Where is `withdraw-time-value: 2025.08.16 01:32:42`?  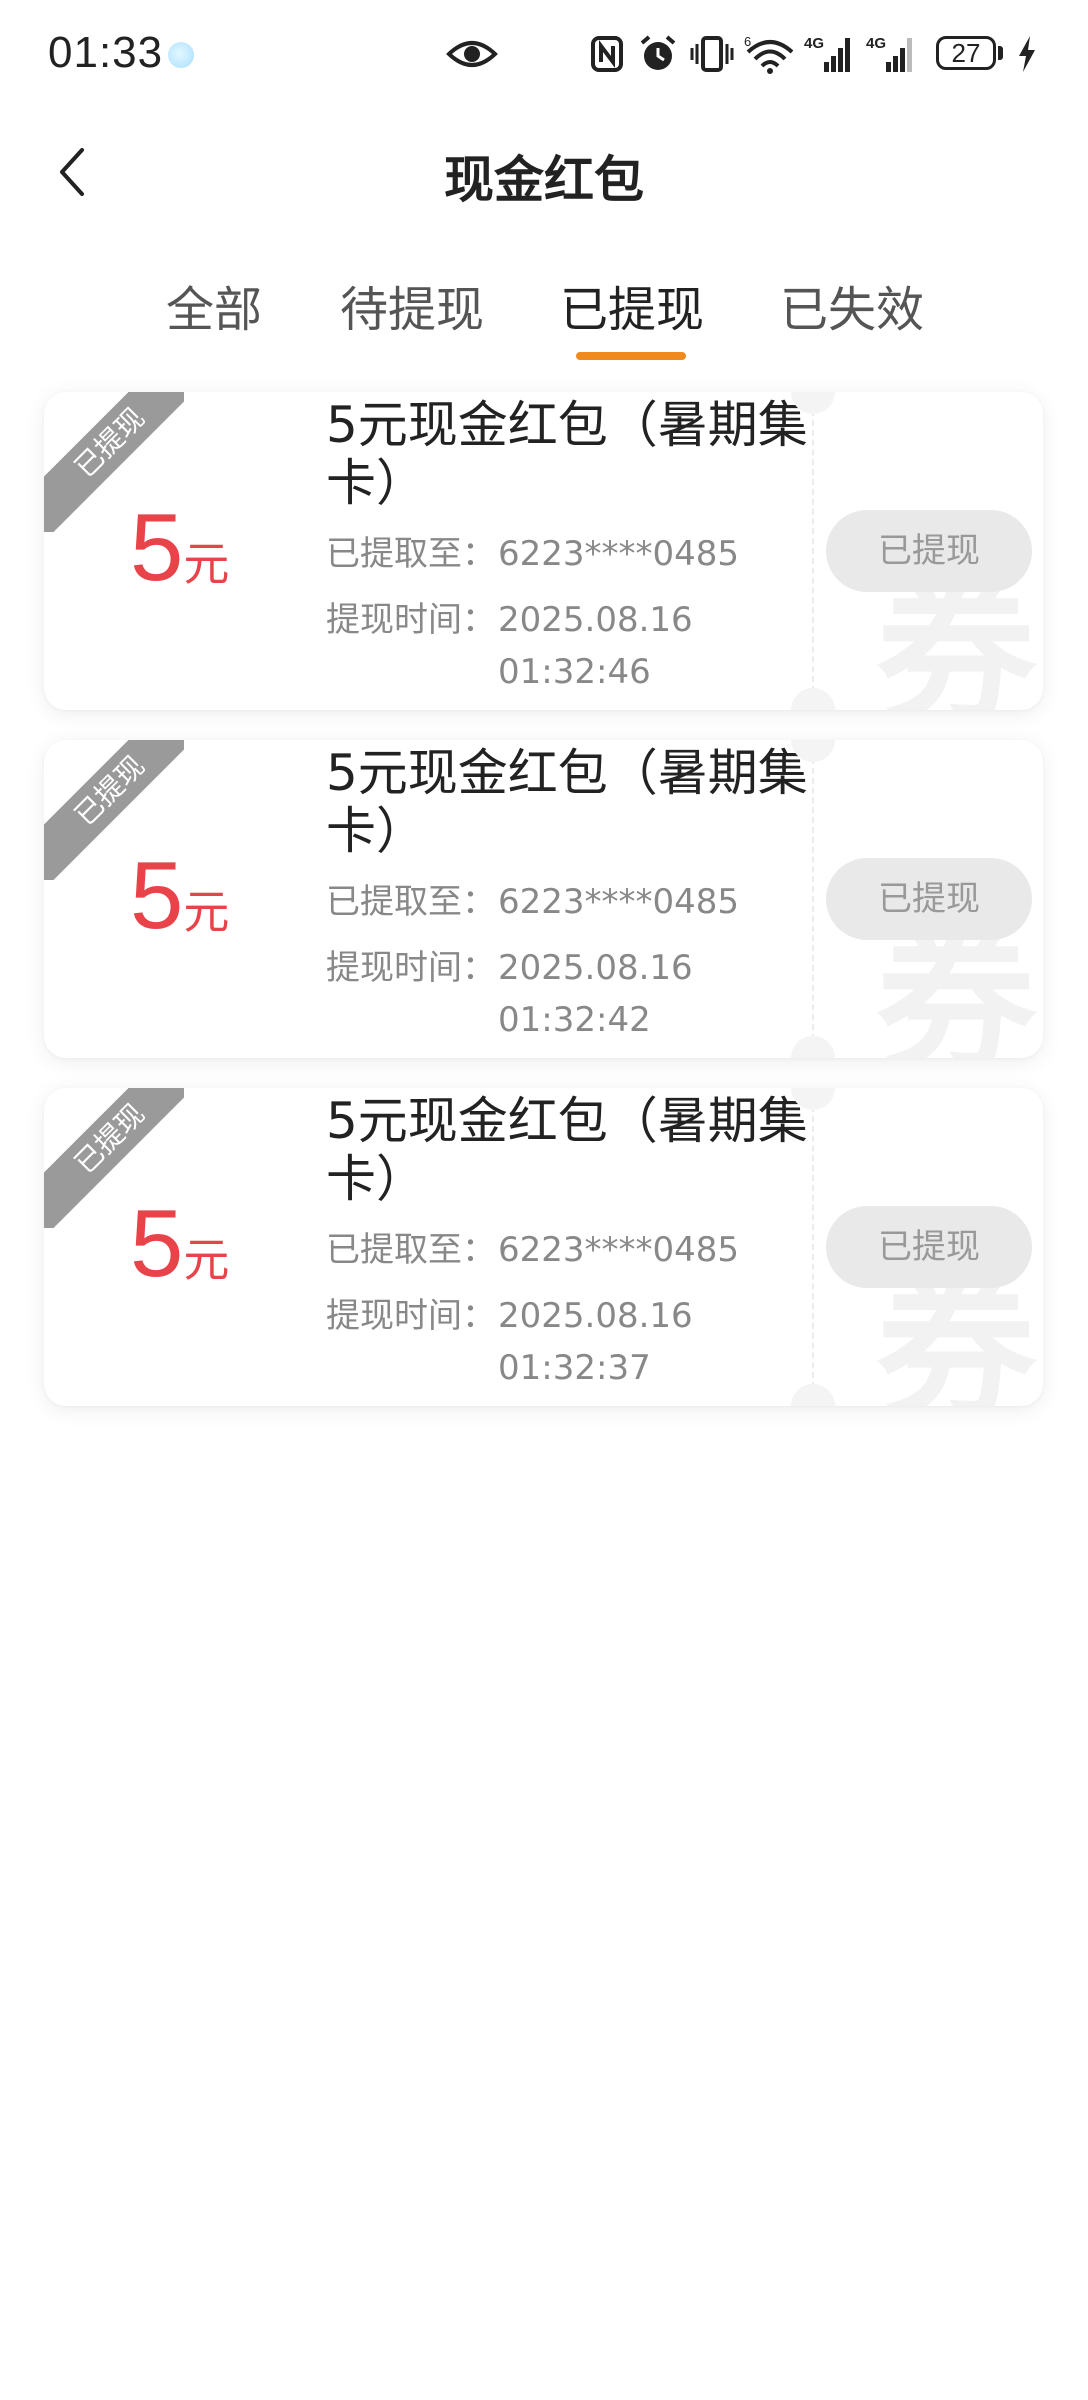 withdraw-time-value: 2025.08.16 01:32:42 is located at coordinates (595, 994).